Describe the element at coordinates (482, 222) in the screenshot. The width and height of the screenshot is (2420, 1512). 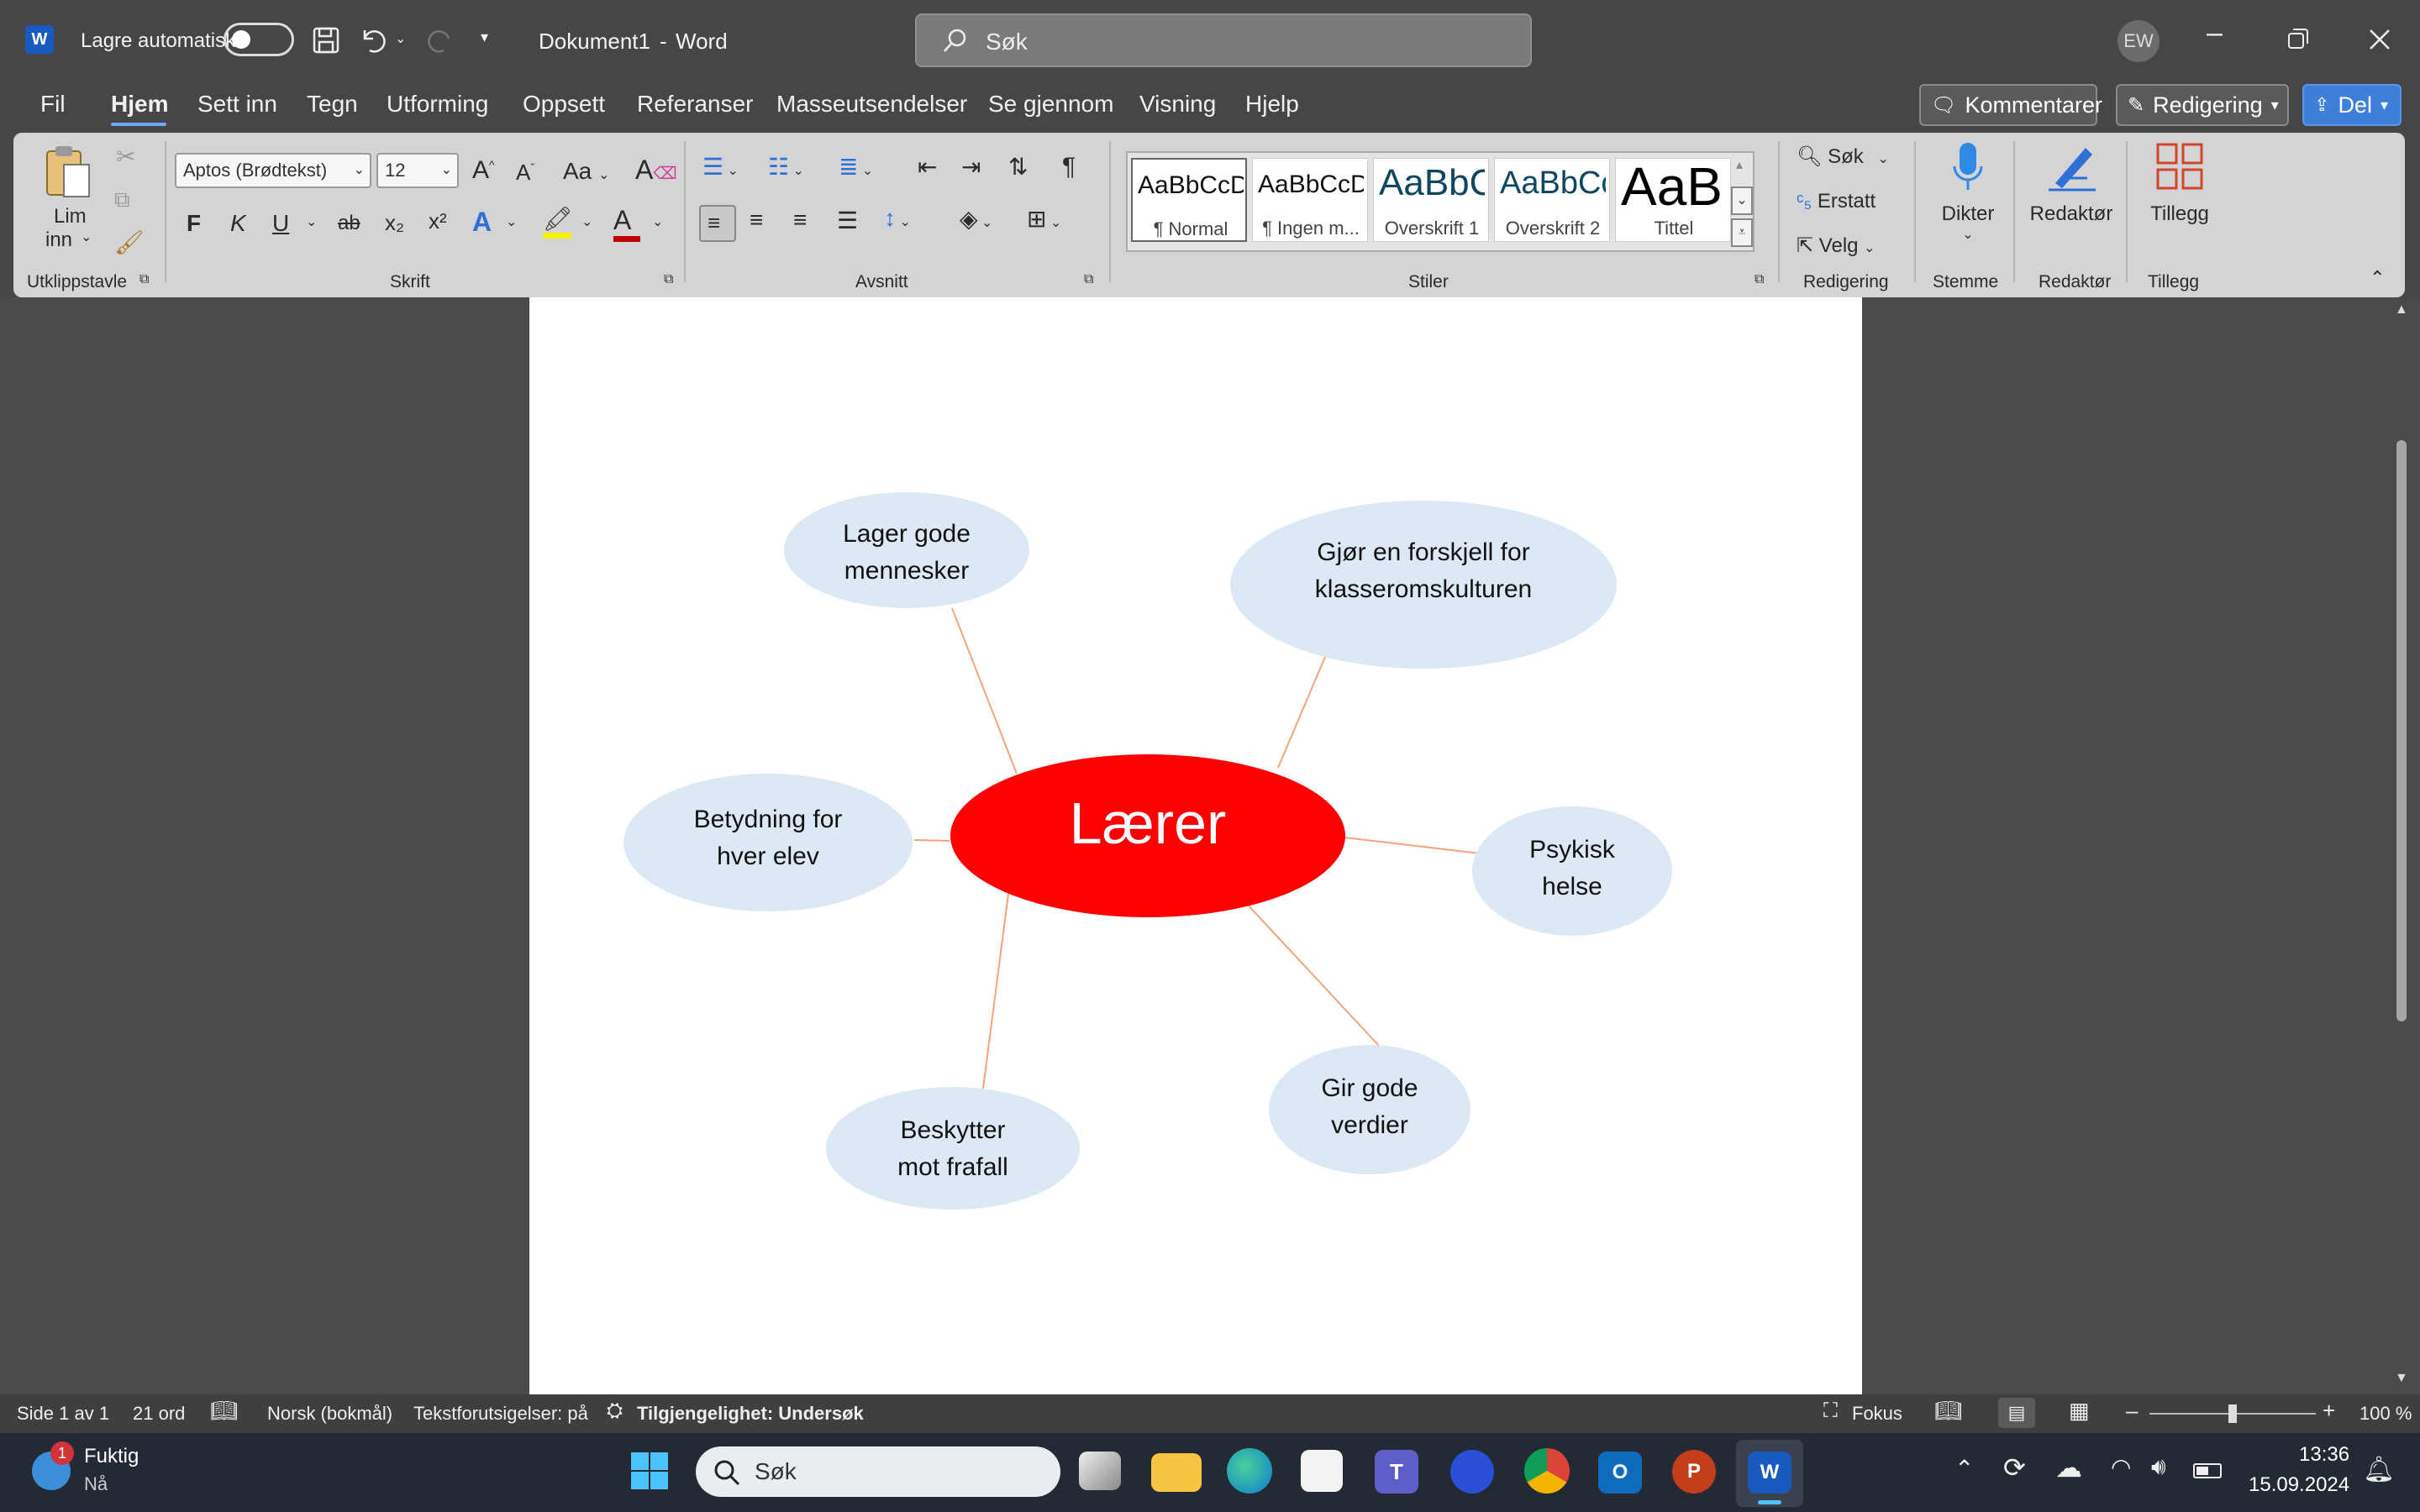
I see `text-effects-icon: A` at that location.